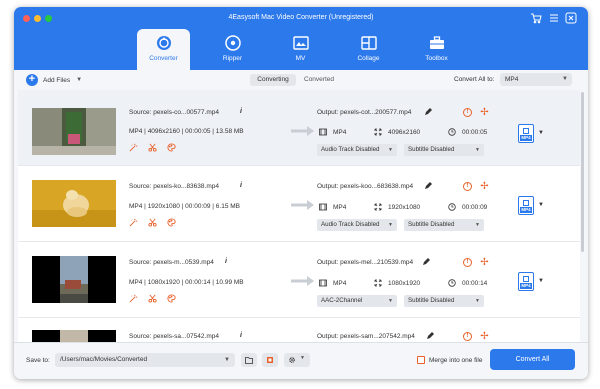  I want to click on tab-mv: MV, so click(300, 49).